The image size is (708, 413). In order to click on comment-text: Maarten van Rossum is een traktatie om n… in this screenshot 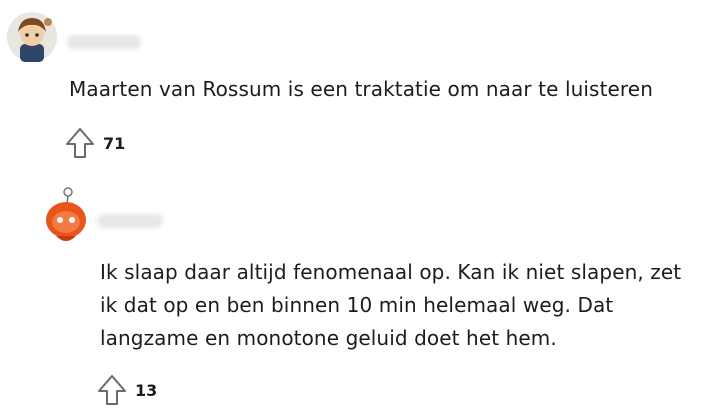, I will do `click(361, 89)`.